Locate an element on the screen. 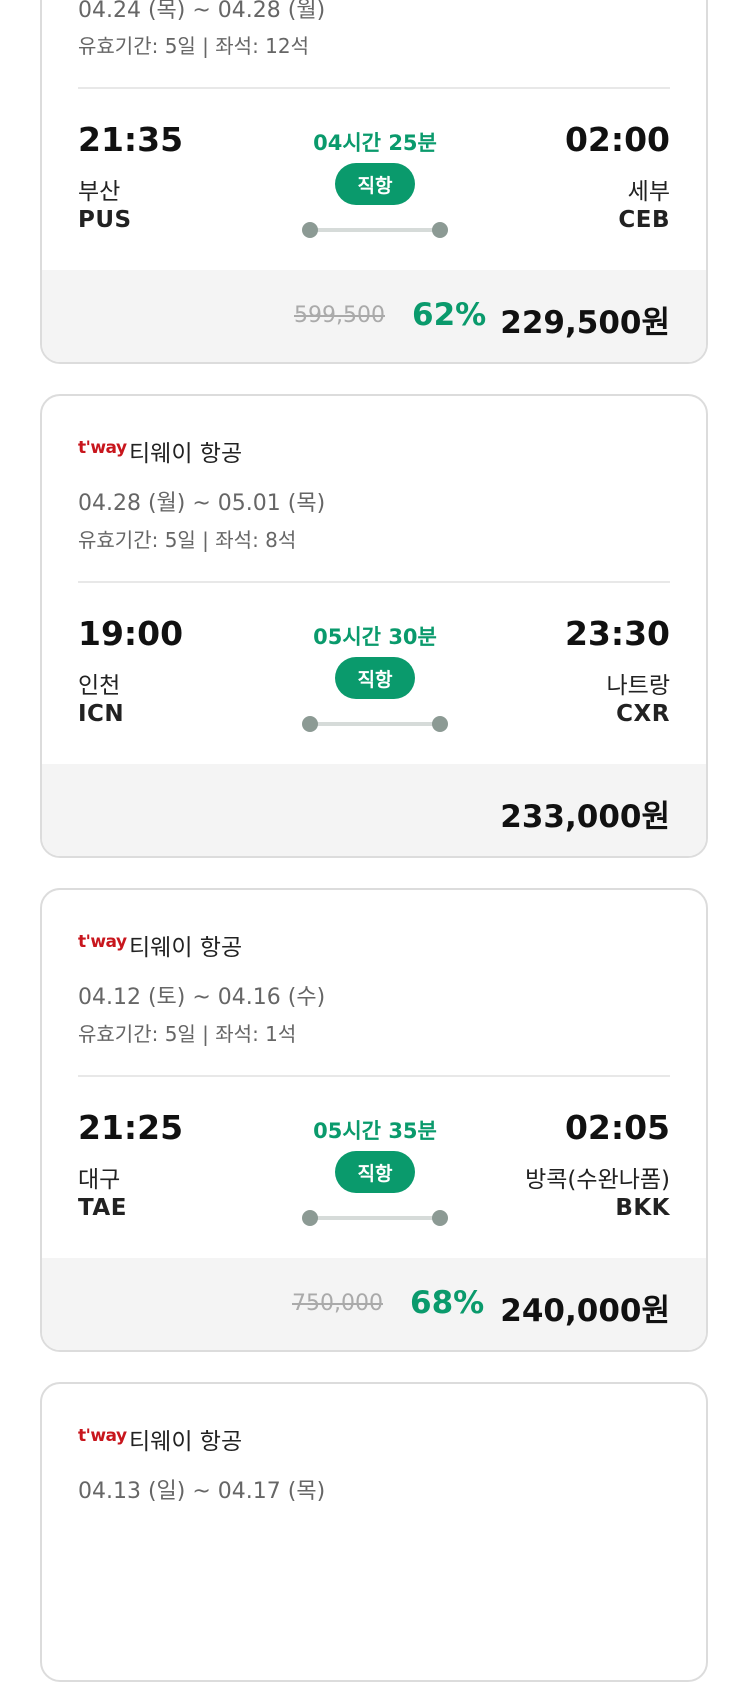  departure-city: 인천 is located at coordinates (99, 686).